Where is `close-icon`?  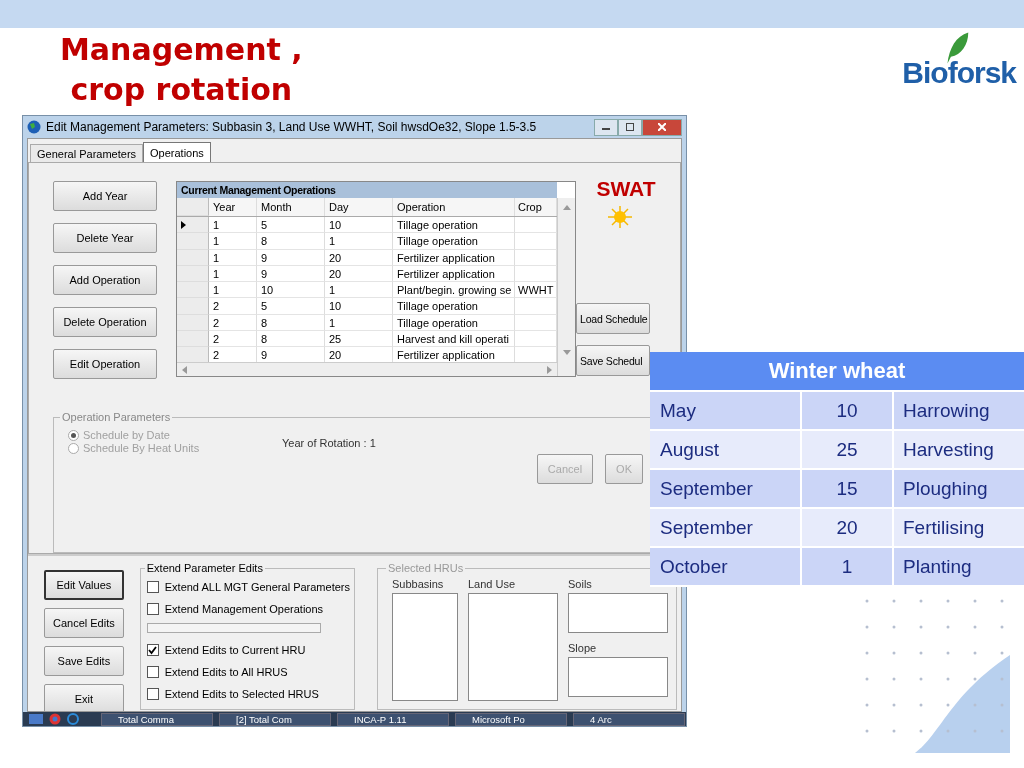
close-icon is located at coordinates (662, 127).